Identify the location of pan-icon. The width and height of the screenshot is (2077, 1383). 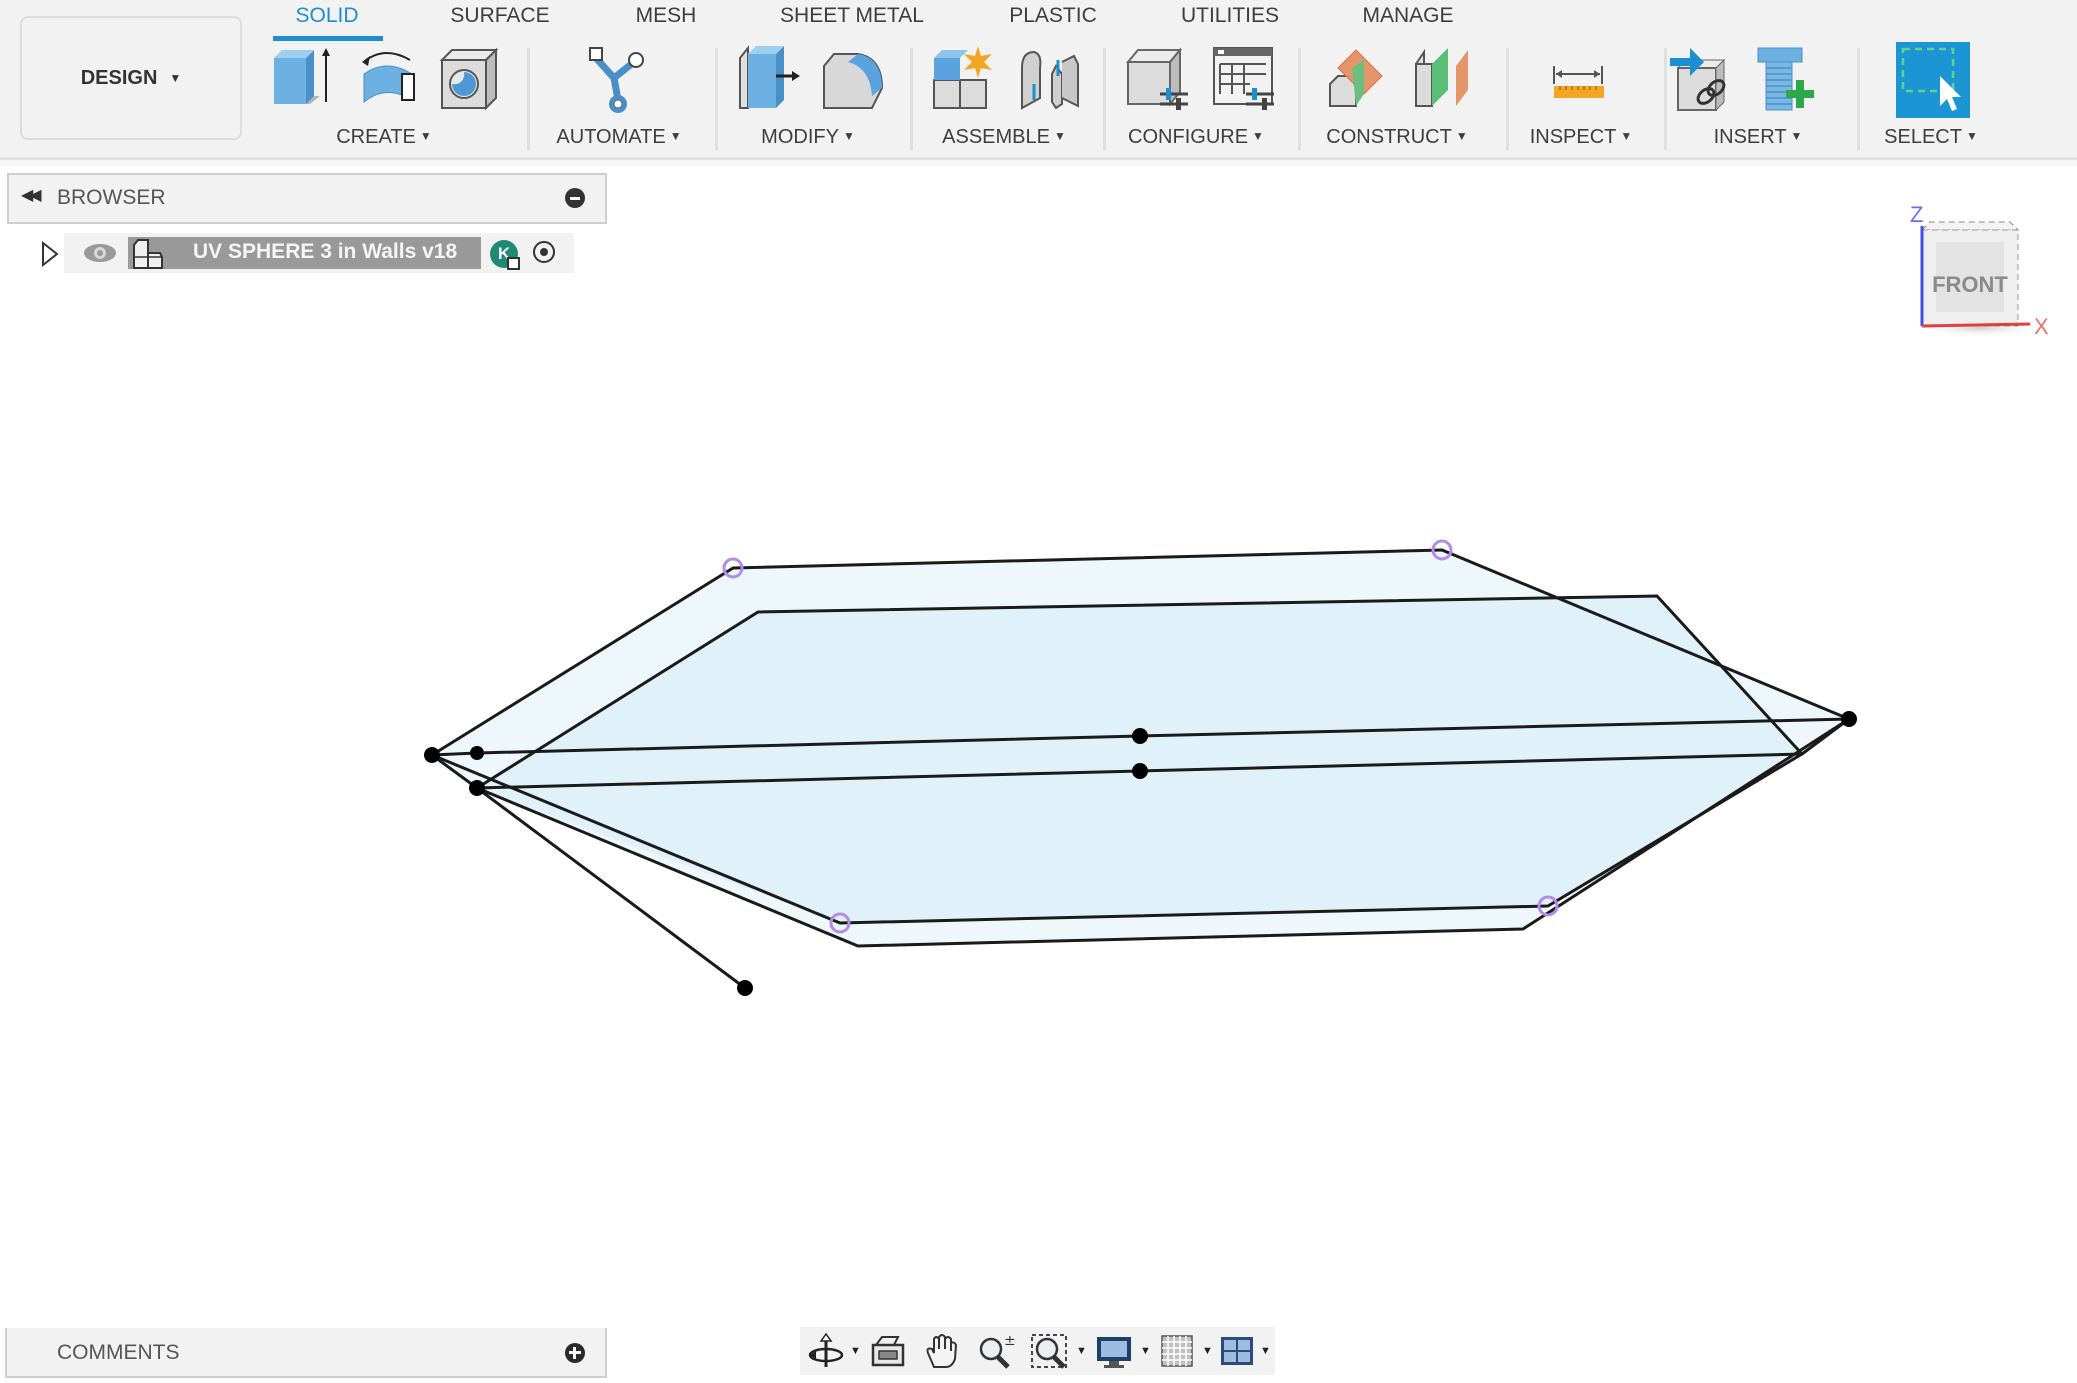
(942, 1351).